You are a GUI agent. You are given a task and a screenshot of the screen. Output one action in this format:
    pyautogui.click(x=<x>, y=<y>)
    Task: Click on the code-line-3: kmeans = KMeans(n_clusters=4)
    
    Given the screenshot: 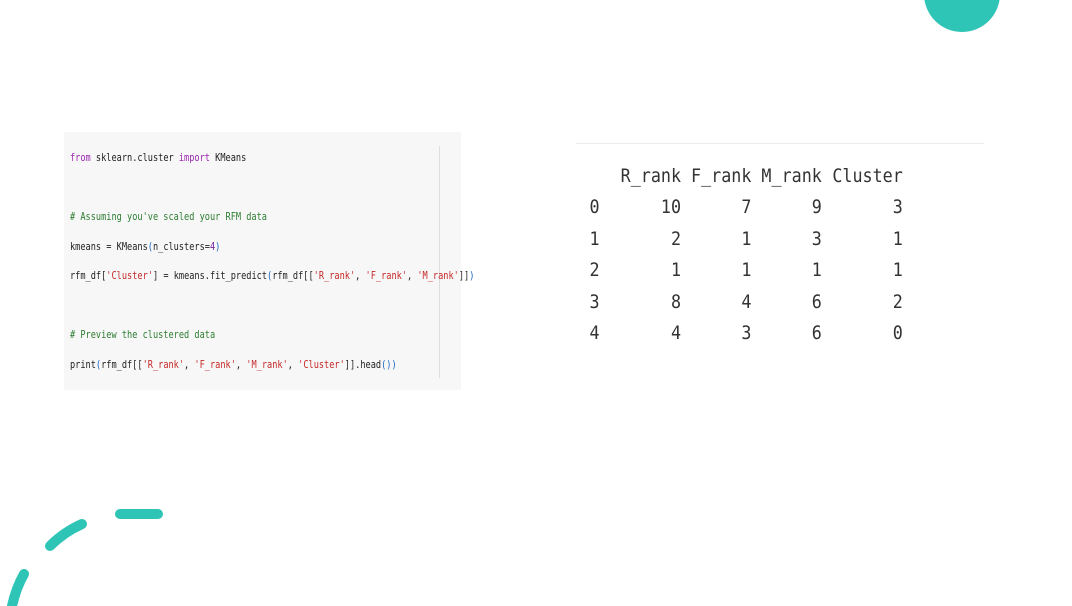 What is the action you would take?
    pyautogui.click(x=145, y=246)
    